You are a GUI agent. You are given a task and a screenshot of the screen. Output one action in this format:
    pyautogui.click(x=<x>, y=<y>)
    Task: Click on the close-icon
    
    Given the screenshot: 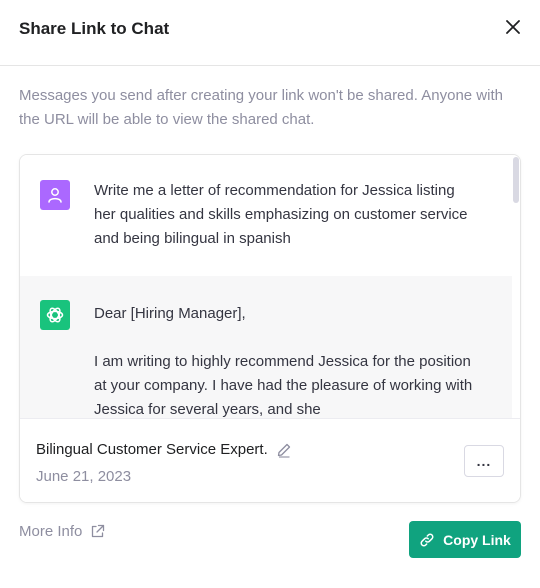 What is the action you would take?
    pyautogui.click(x=513, y=27)
    